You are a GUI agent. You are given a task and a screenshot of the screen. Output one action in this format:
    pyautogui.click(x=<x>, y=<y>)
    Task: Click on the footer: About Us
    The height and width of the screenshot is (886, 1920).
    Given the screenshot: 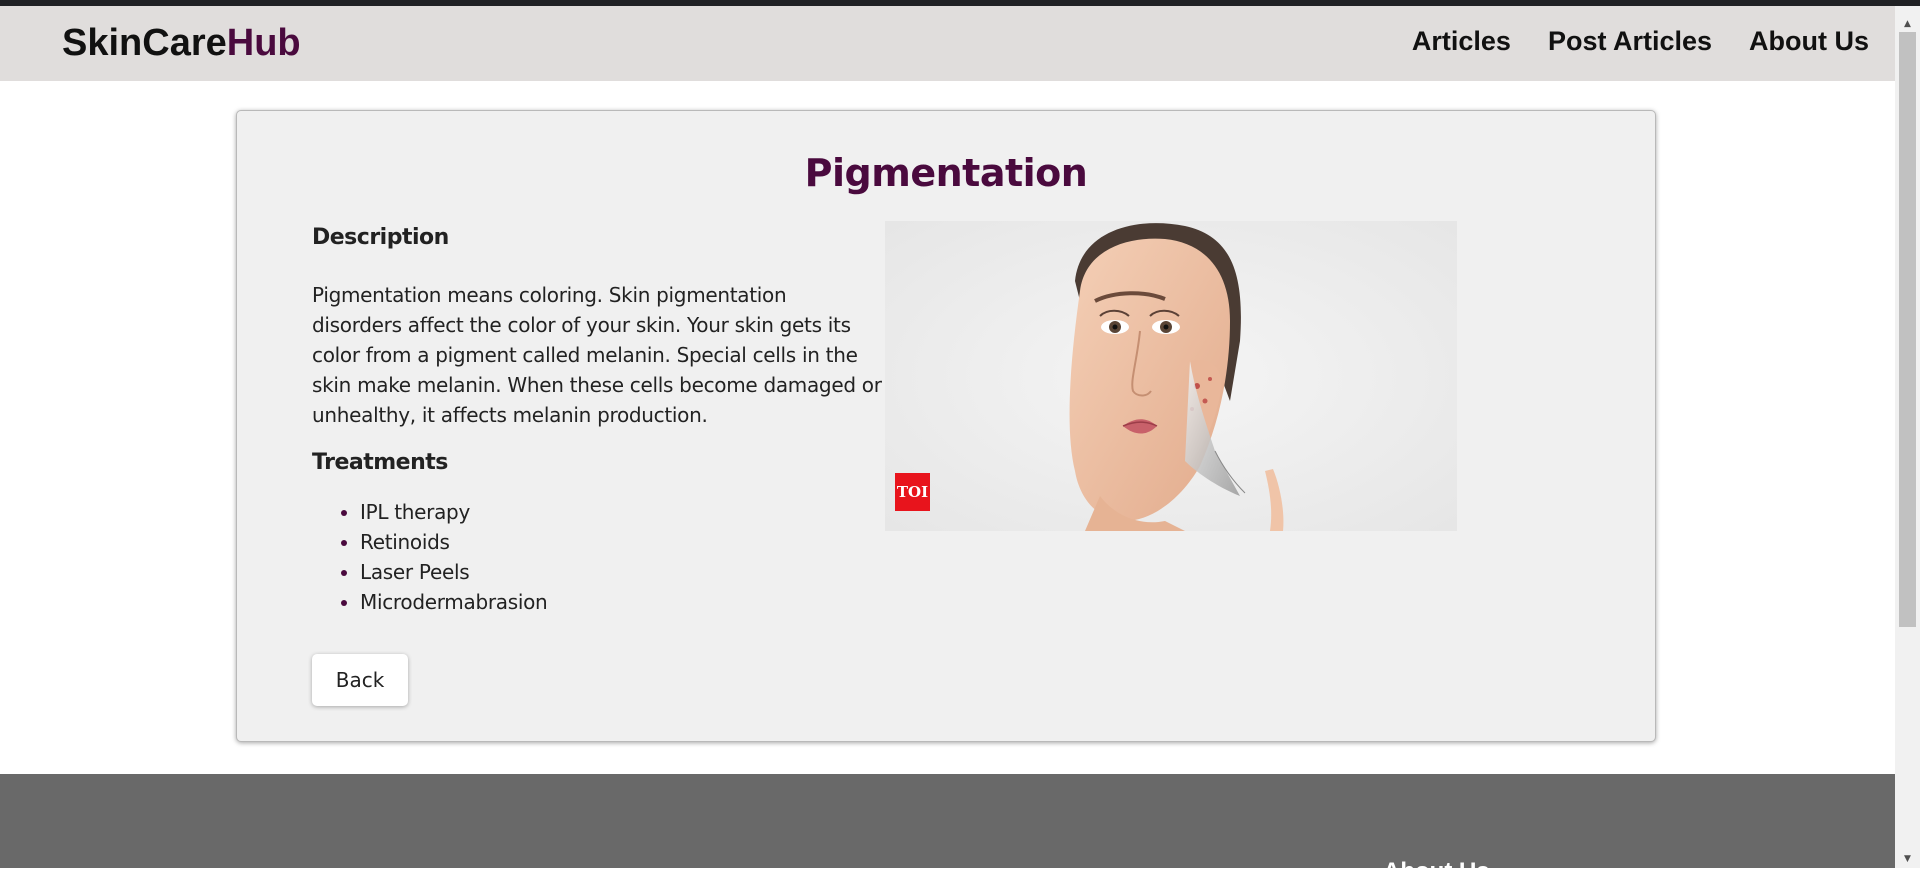 What is the action you would take?
    pyautogui.click(x=947, y=829)
    